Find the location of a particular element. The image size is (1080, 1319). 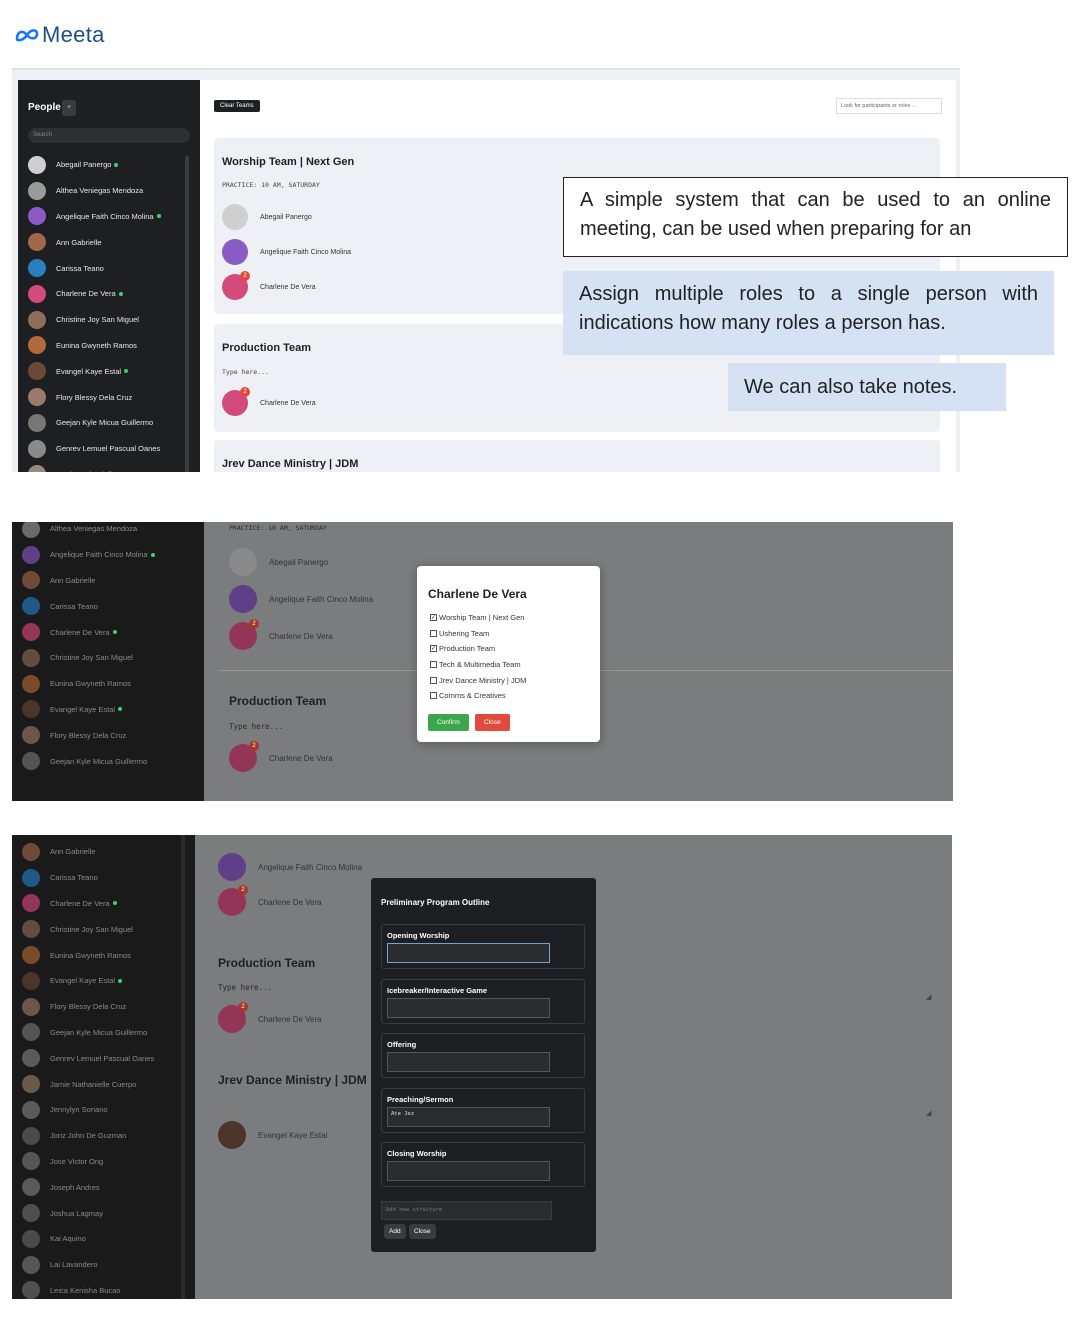

role-checkbox: Comms & Creatives is located at coordinates (478, 696).